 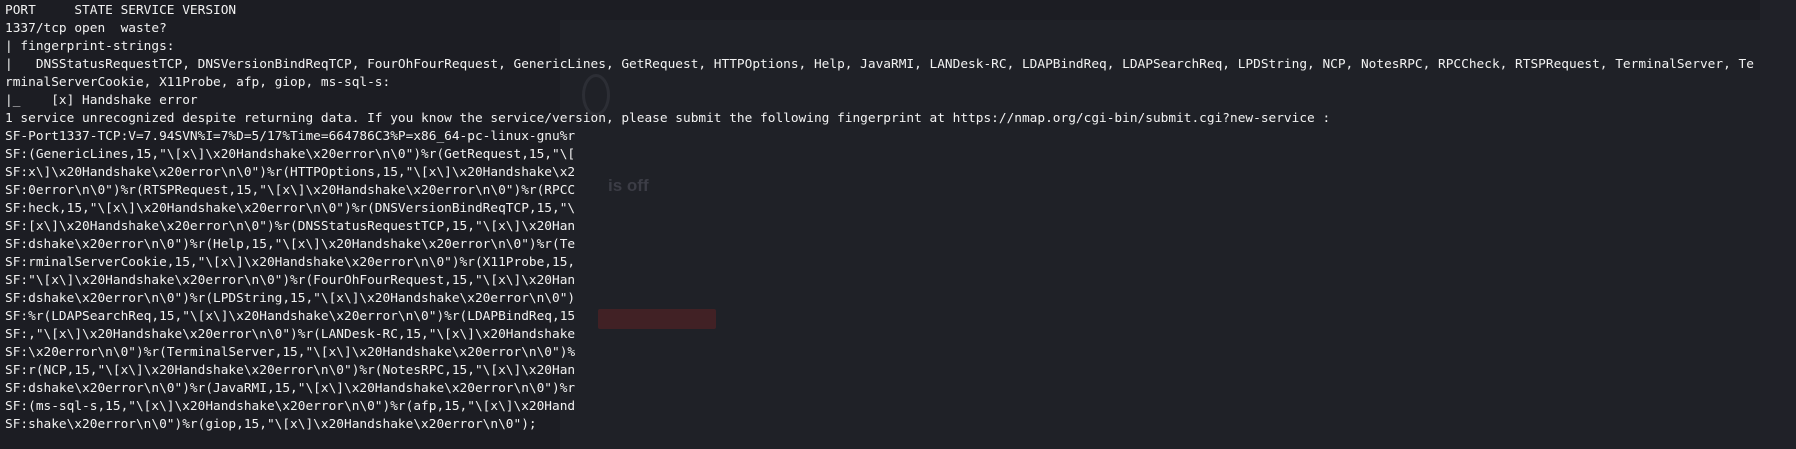 What do you see at coordinates (1778, 224) in the screenshot?
I see `scrollbar-track` at bounding box center [1778, 224].